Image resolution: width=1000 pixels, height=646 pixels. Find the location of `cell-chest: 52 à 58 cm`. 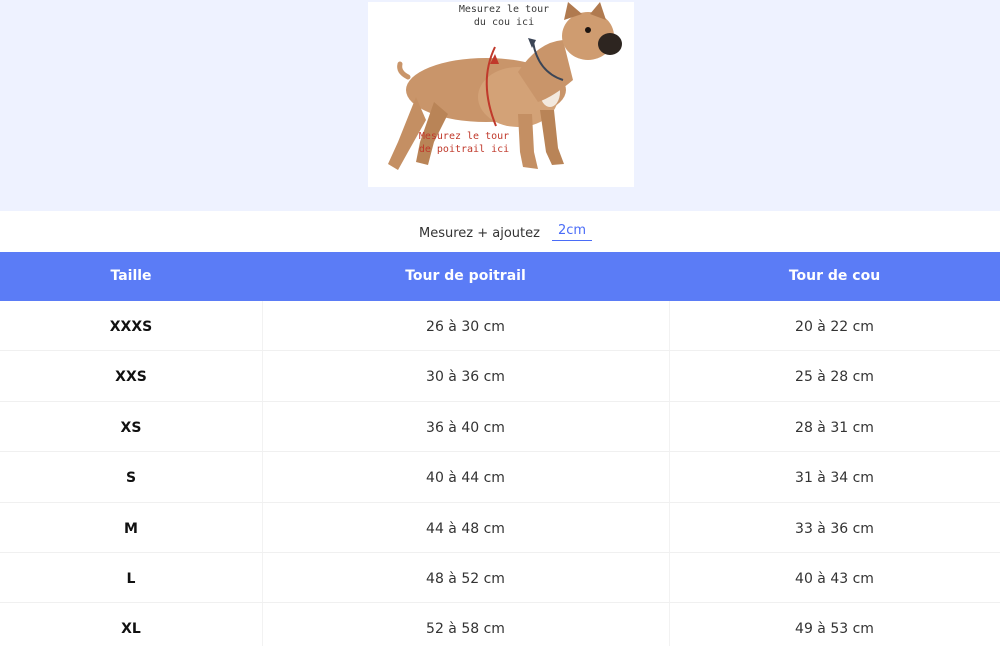

cell-chest: 52 à 58 cm is located at coordinates (465, 629).